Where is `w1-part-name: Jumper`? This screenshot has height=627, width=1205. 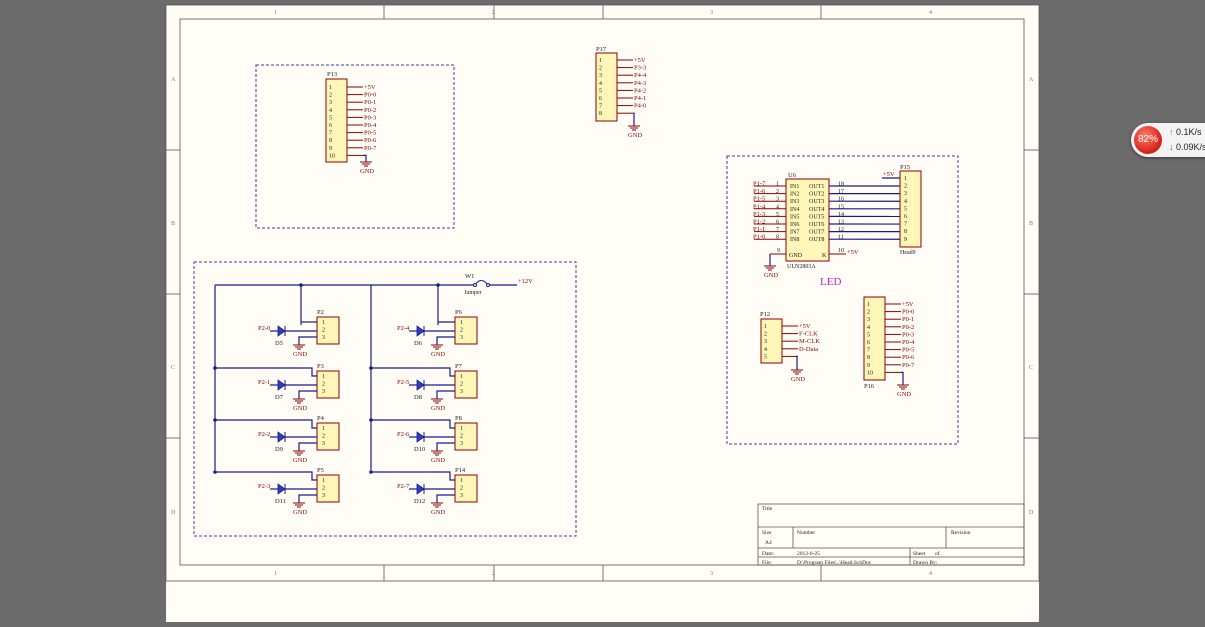
w1-part-name: Jumper is located at coordinates (473, 293).